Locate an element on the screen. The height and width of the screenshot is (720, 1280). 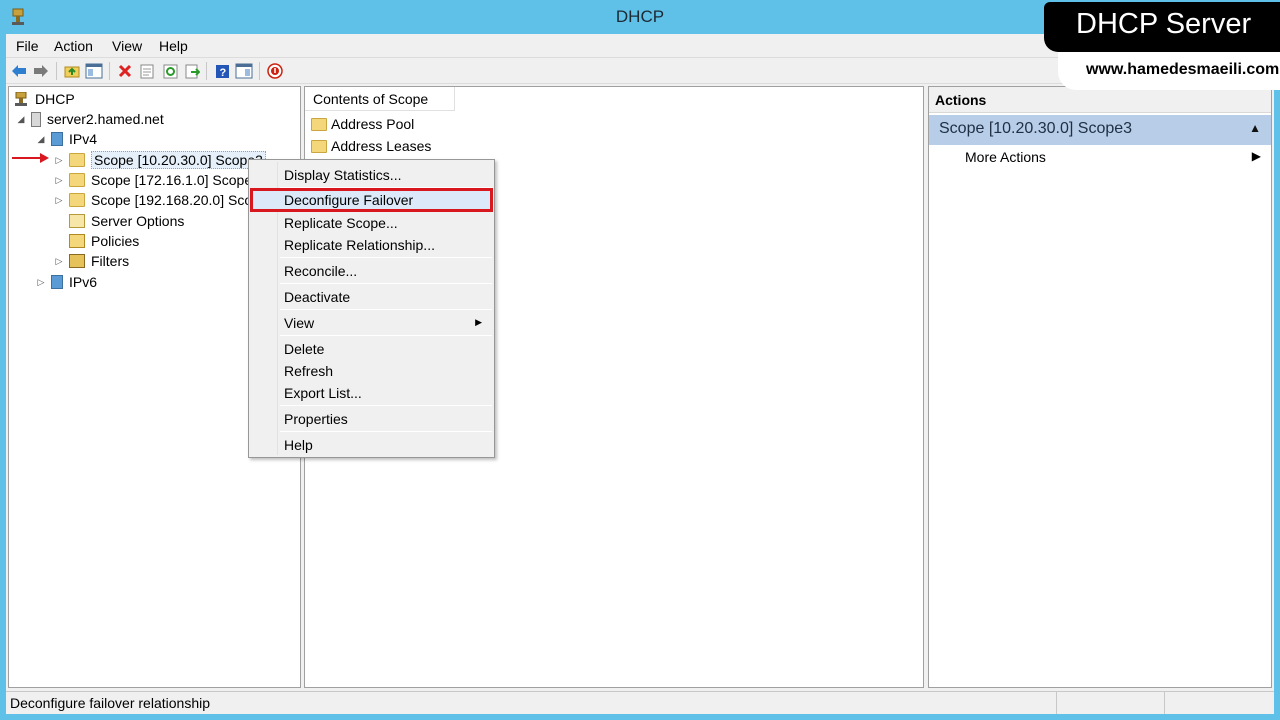
refresh-icon is located at coordinates (170, 71).